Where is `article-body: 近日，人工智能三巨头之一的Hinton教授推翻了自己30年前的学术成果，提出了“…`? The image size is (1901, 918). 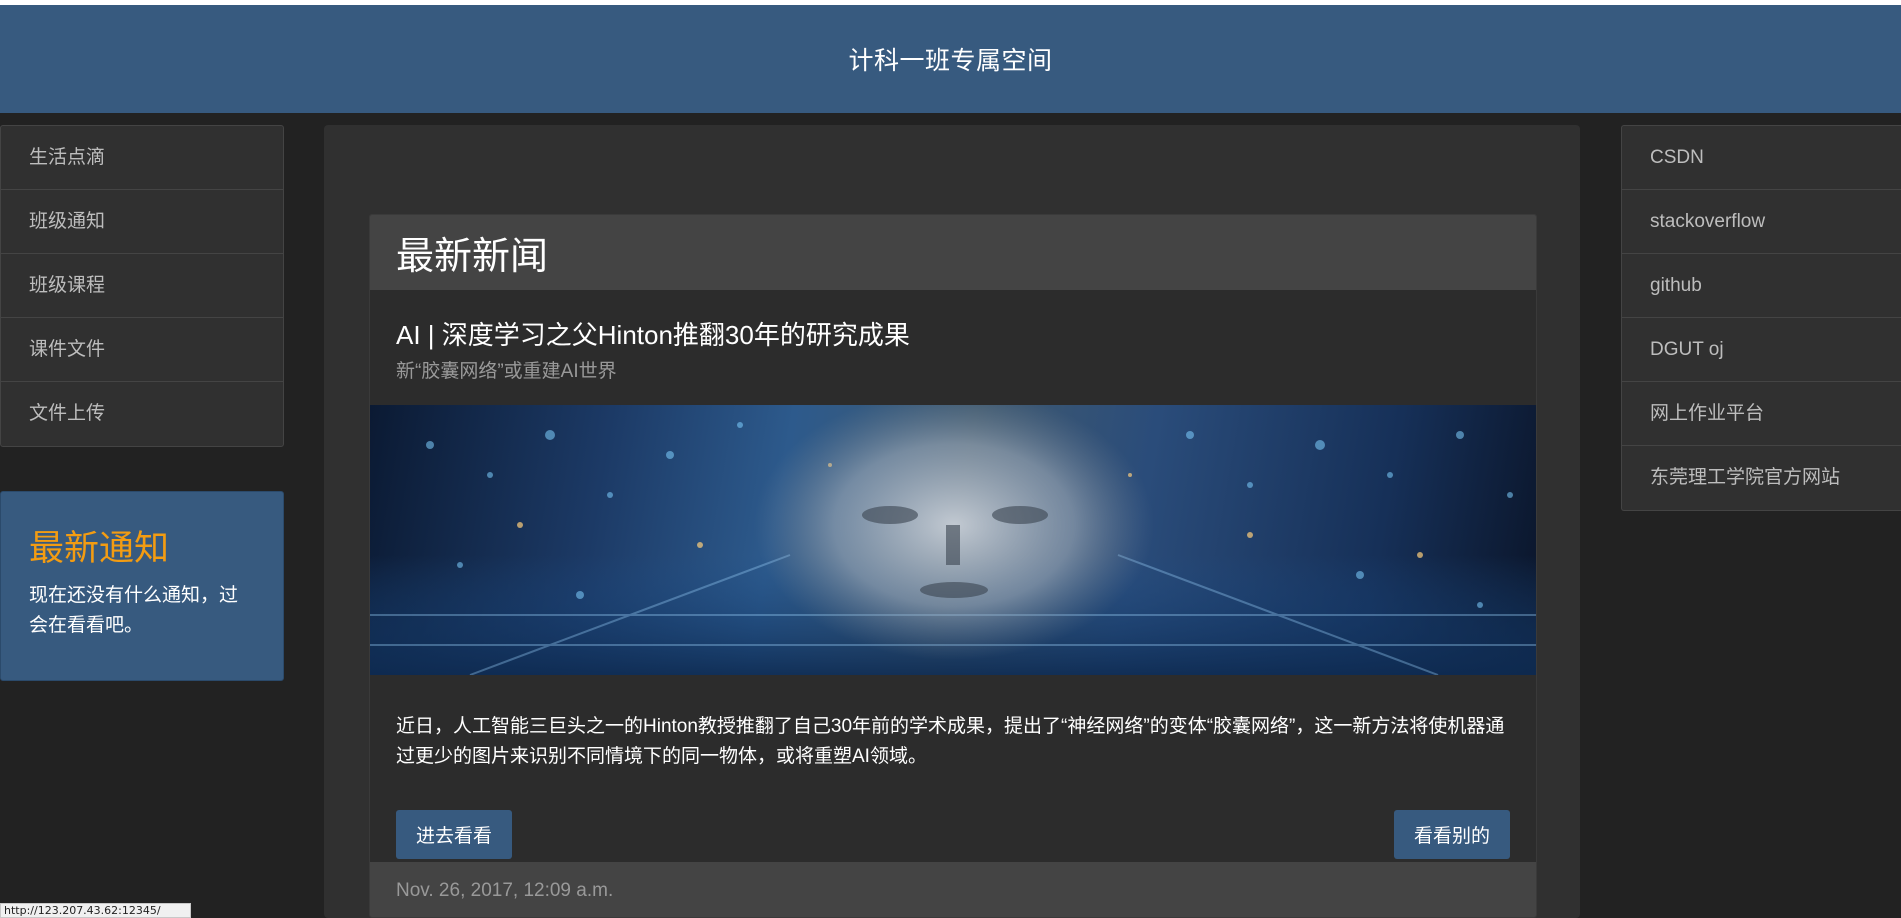 article-body: 近日，人工智能三巨头之一的Hinton教授推翻了自己30年前的学术成果，提出了“… is located at coordinates (950, 741).